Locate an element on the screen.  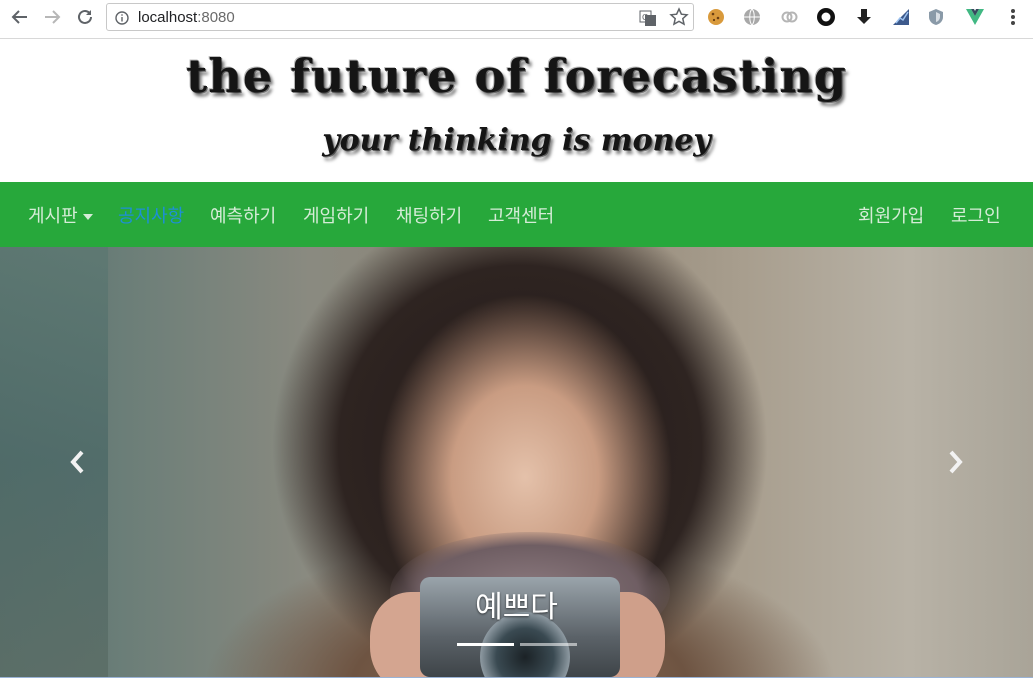
chart-extension-icon is located at coordinates (901, 17).